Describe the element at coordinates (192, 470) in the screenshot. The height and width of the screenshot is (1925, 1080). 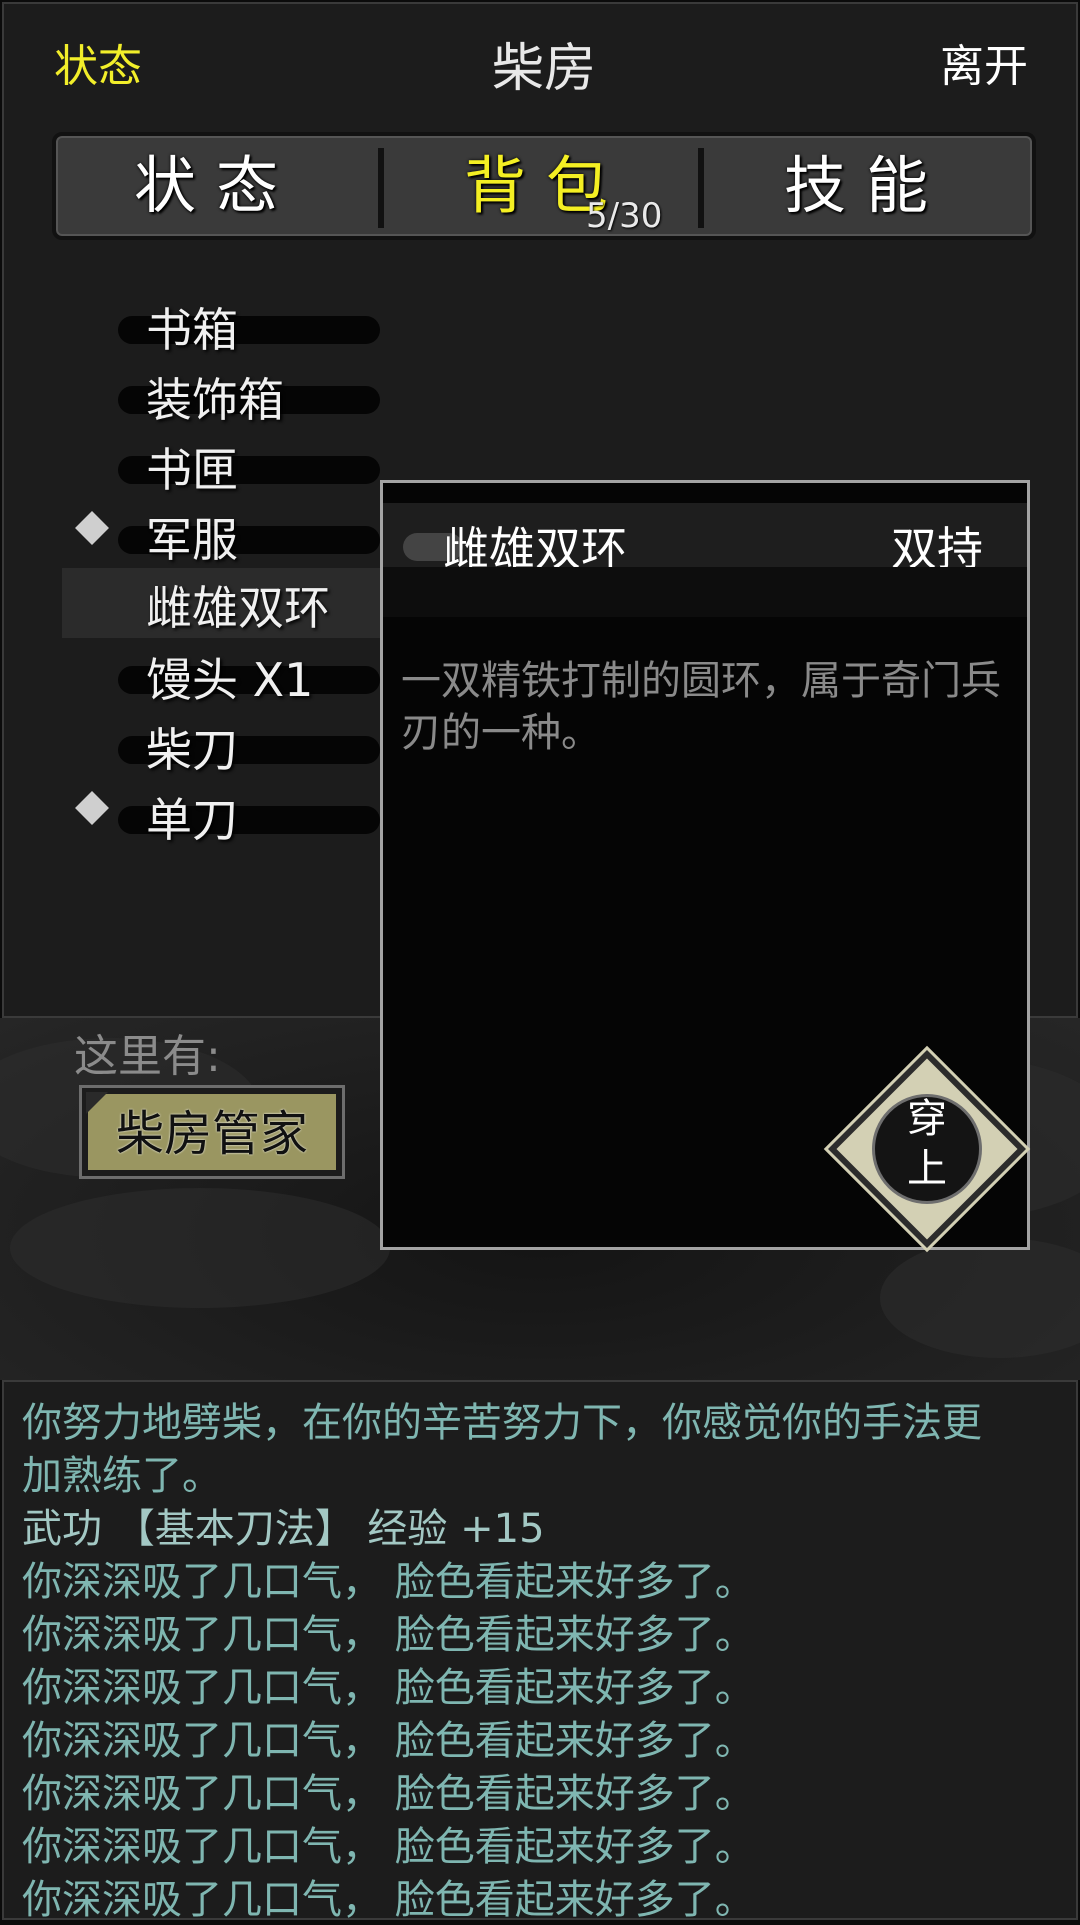
I see `inventory-item-label: 书匣` at that location.